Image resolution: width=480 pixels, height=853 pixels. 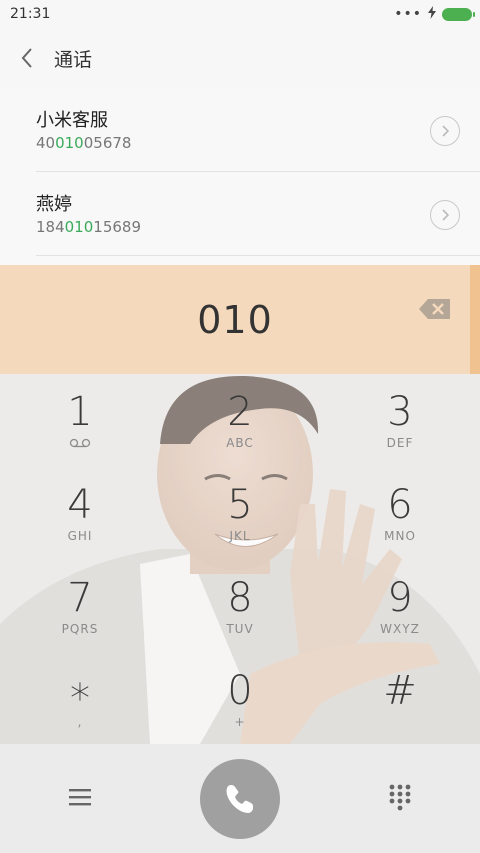 What do you see at coordinates (240, 722) in the screenshot?
I see `key-letters: +` at bounding box center [240, 722].